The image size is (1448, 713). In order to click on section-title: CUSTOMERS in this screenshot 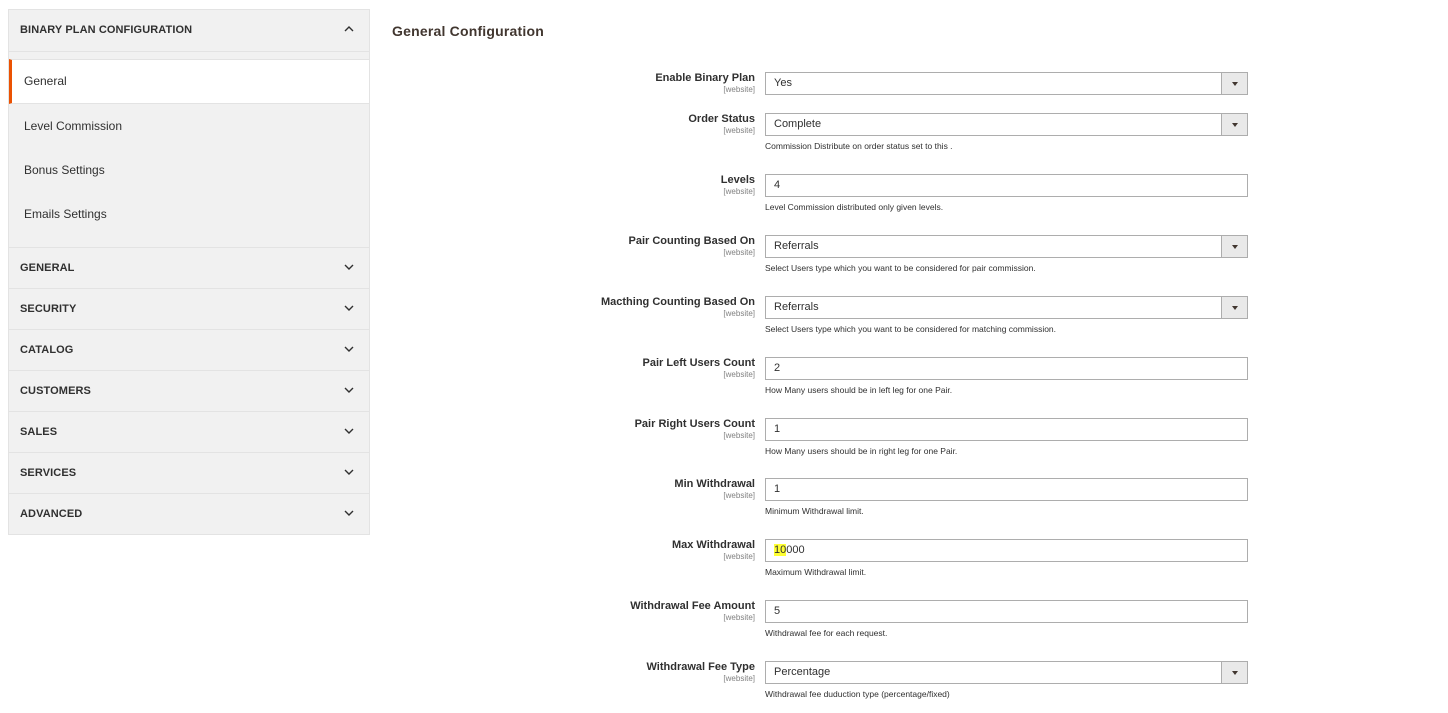, I will do `click(55, 391)`.